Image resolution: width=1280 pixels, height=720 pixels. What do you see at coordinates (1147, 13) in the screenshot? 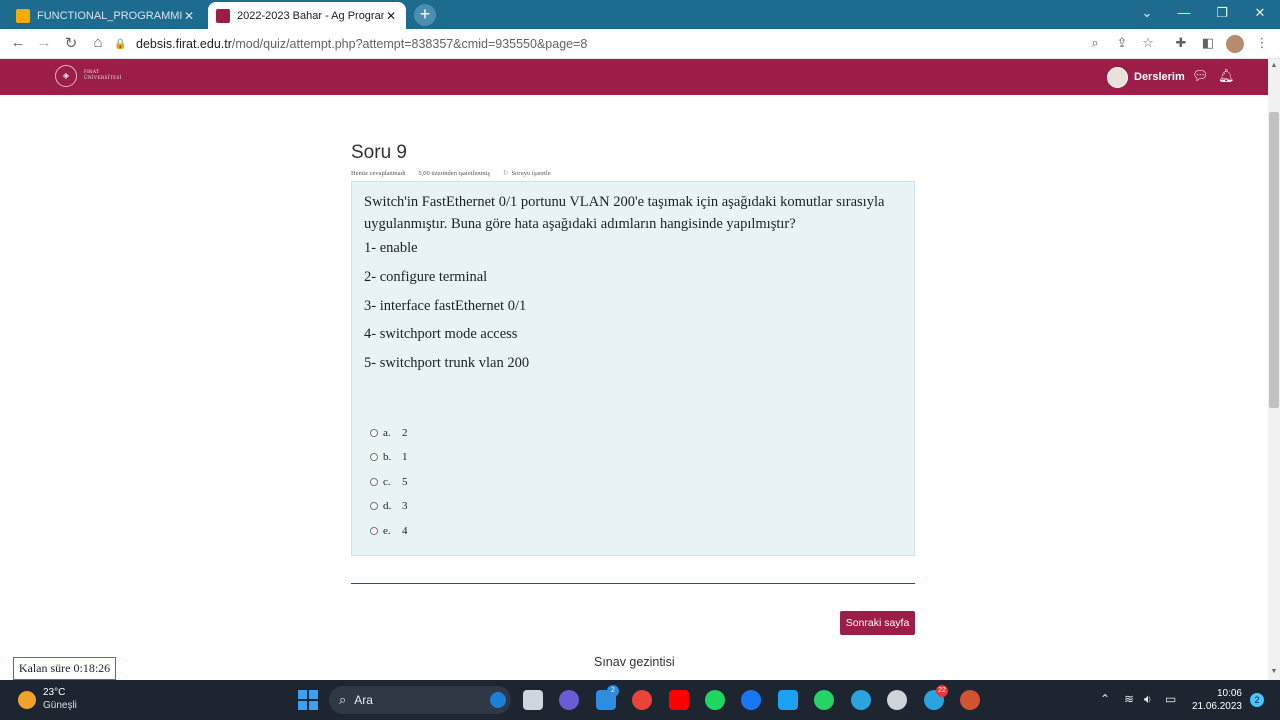
I see `tab-search-chevron-icon: ⌄` at bounding box center [1147, 13].